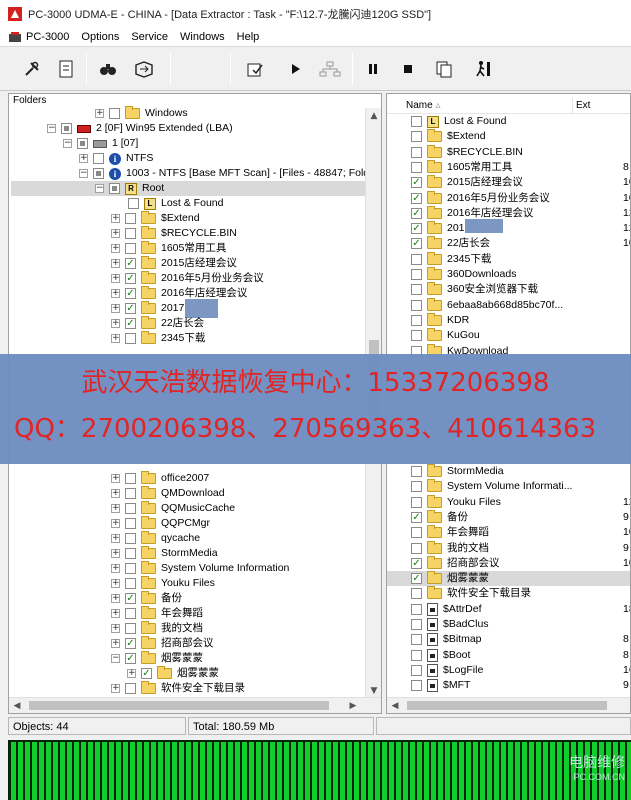  Describe the element at coordinates (508, 121) in the screenshot. I see `file-list-row: L Lost & Found` at that location.